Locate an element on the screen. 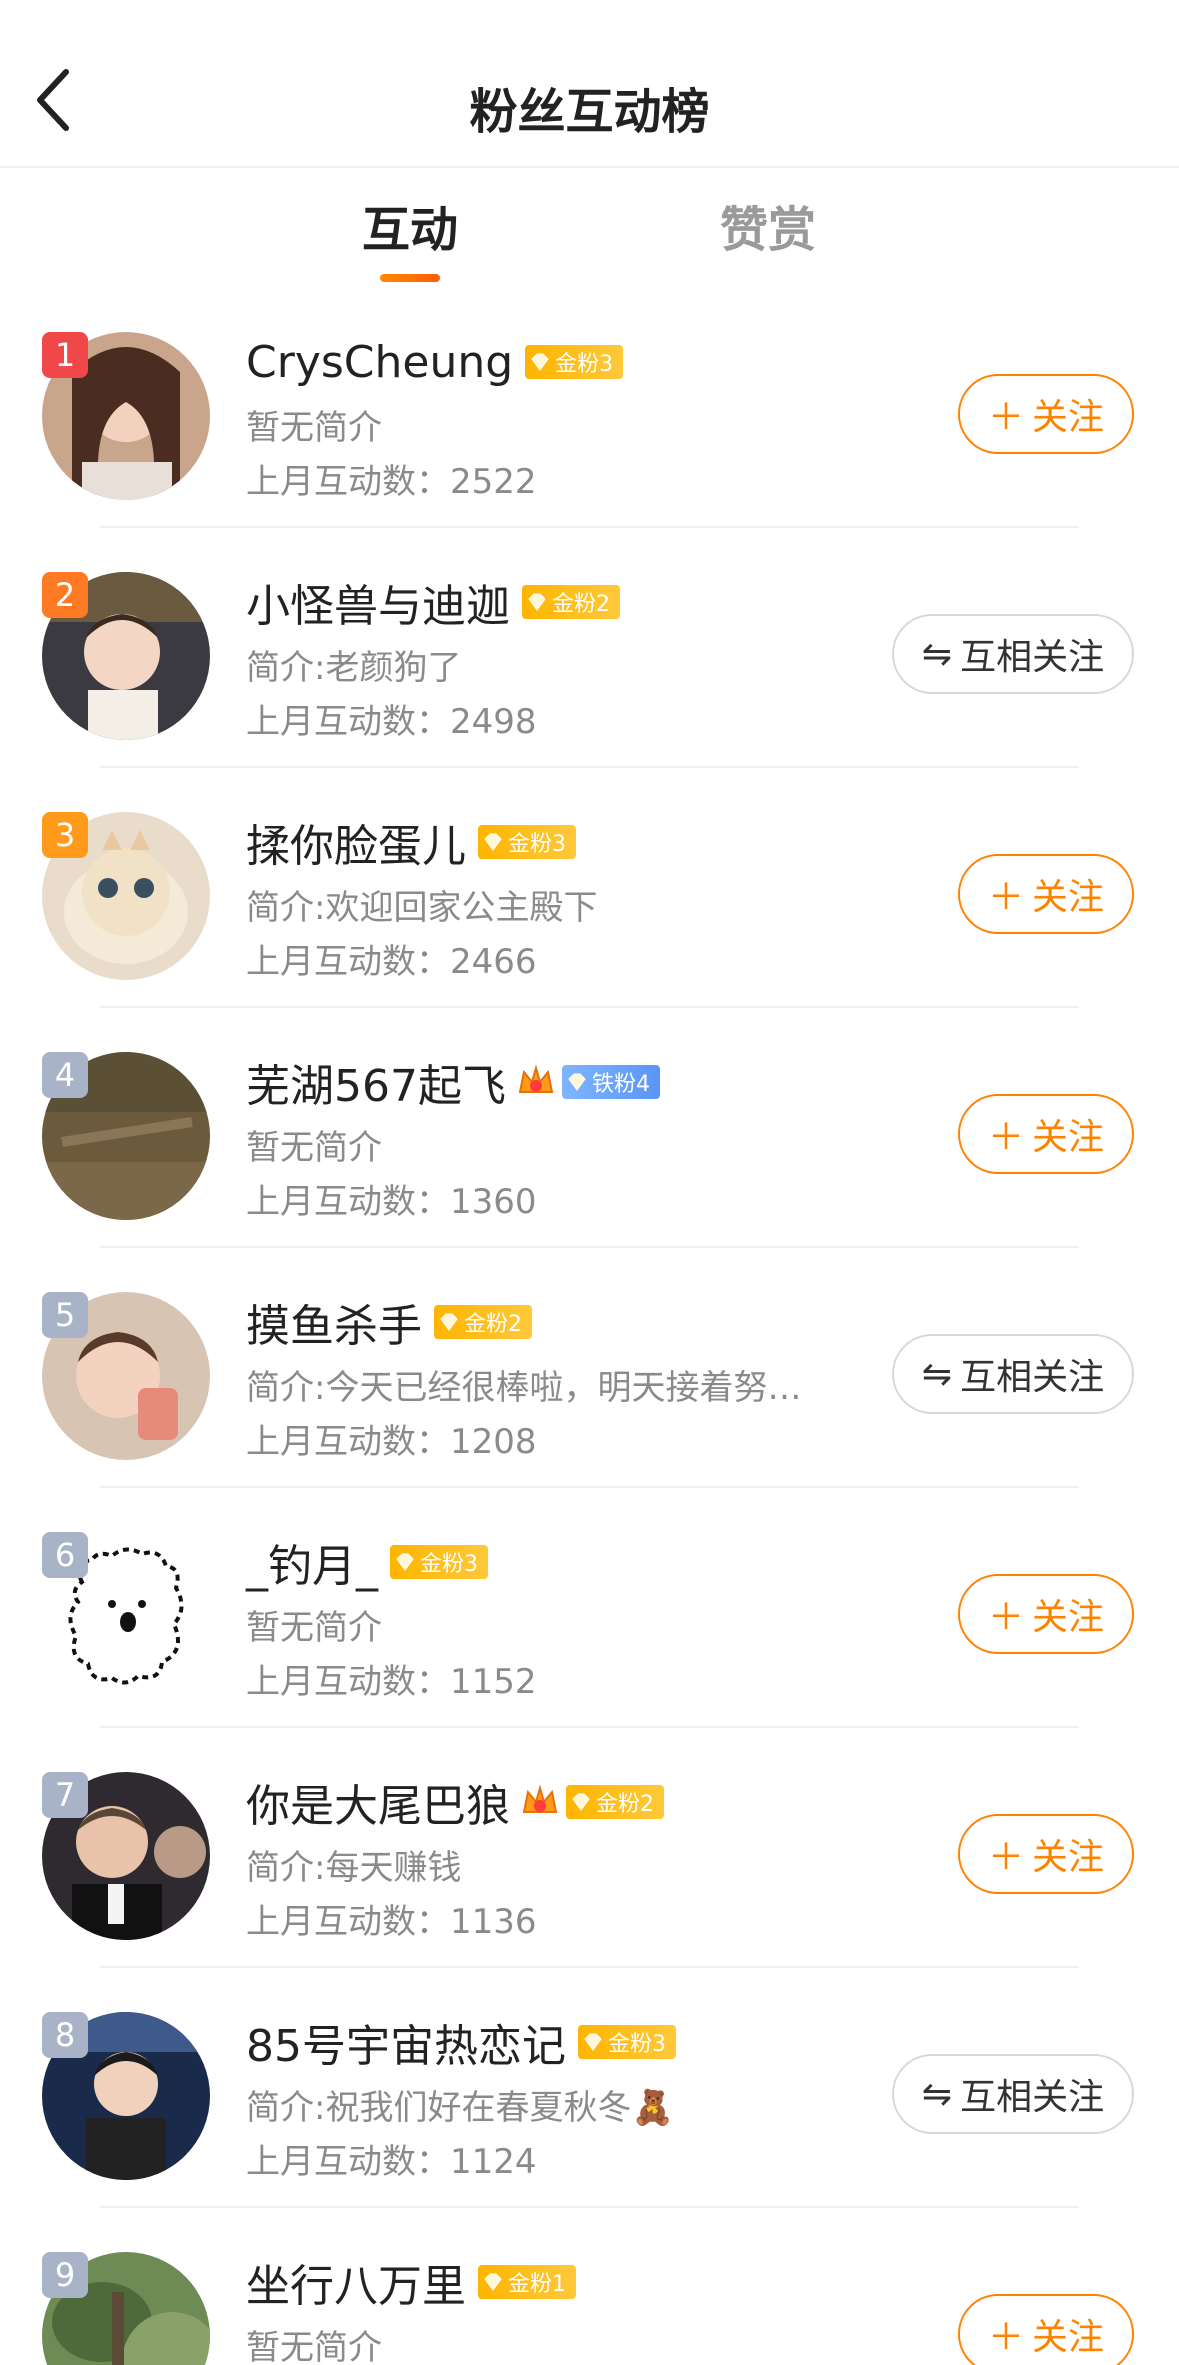 The width and height of the screenshot is (1179, 2365). interaction-count: 上月互动数：1360 is located at coordinates (391, 1198).